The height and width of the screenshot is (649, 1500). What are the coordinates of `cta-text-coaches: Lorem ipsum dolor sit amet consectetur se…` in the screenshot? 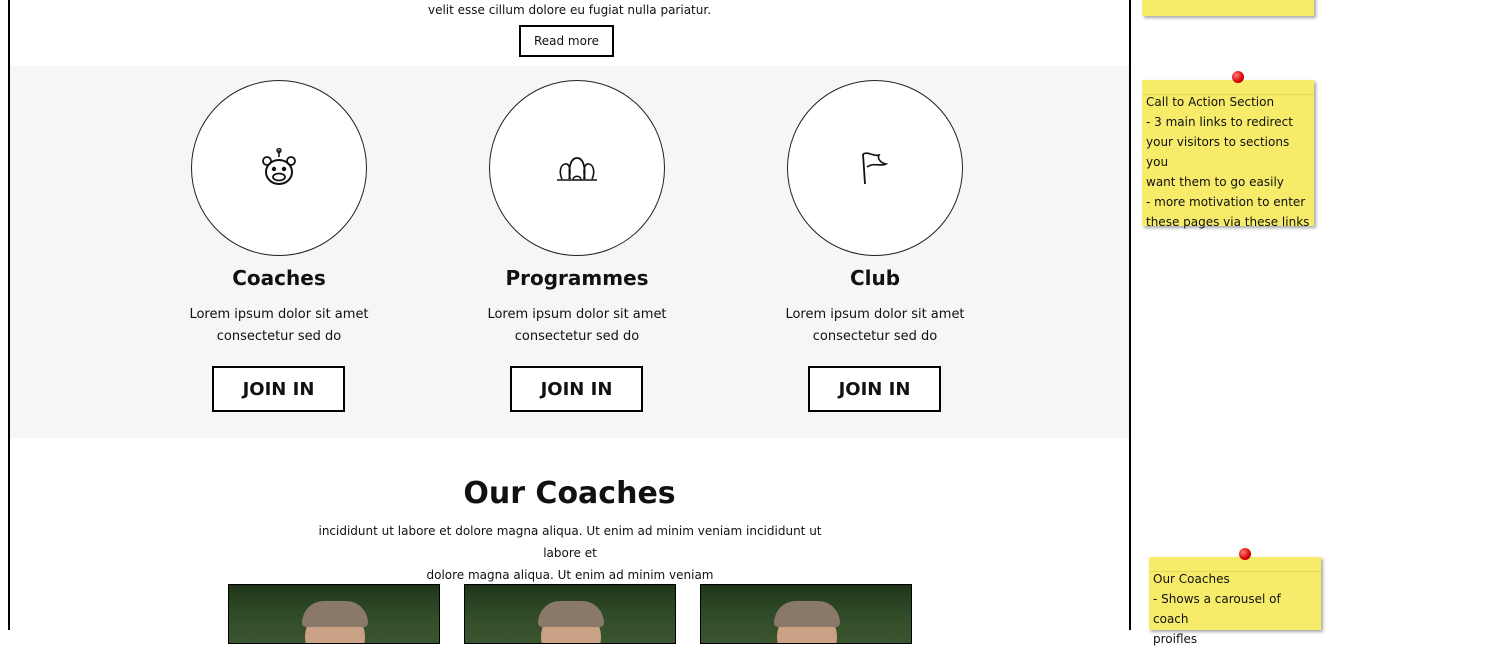 It's located at (279, 325).